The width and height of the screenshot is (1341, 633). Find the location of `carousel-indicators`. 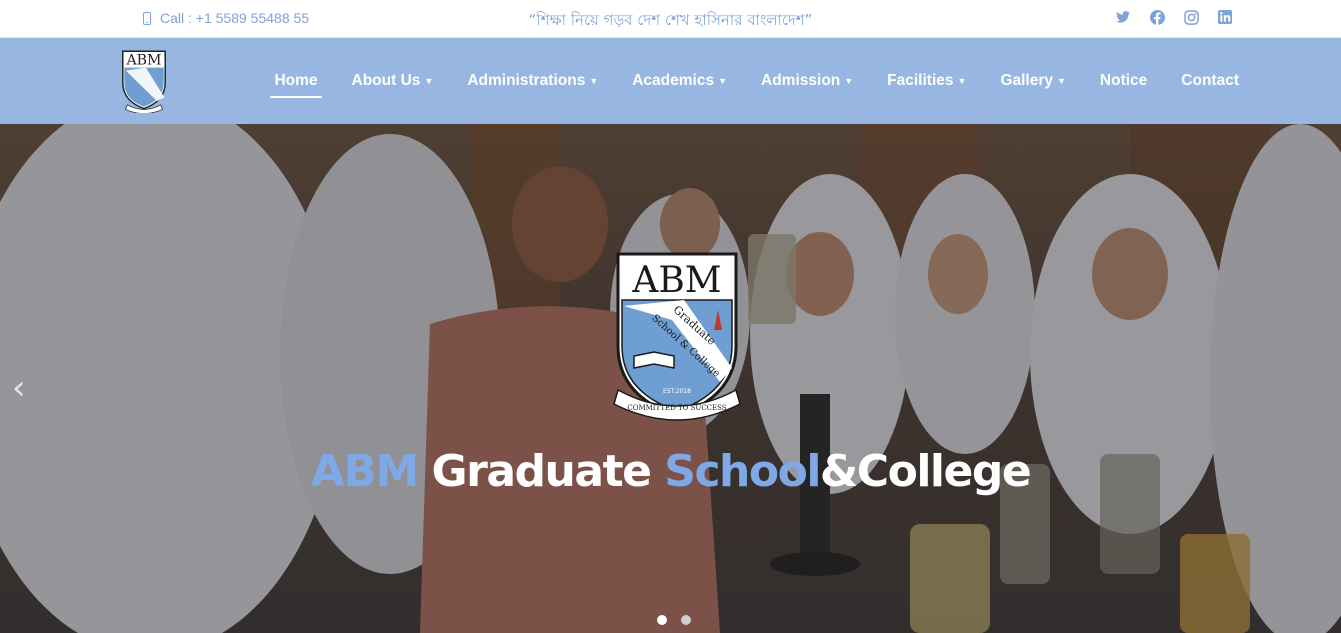

carousel-indicators is located at coordinates (674, 620).